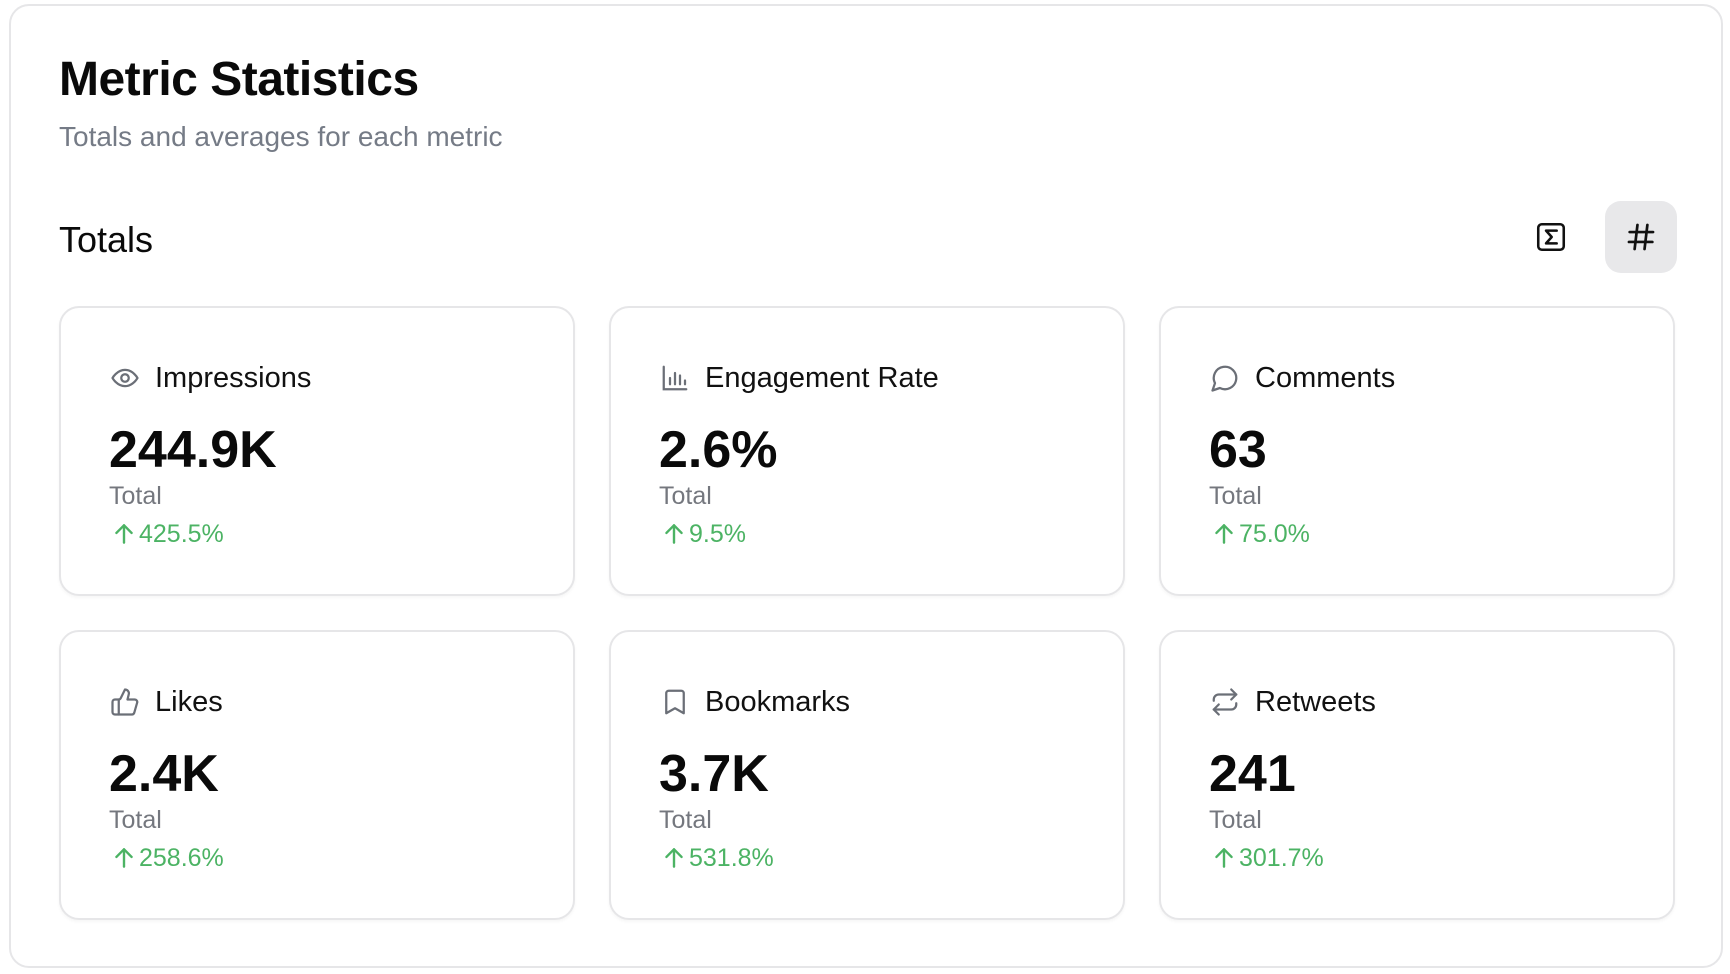 The height and width of the screenshot is (974, 1730). What do you see at coordinates (717, 534) in the screenshot?
I see `change-value: 9.5%` at bounding box center [717, 534].